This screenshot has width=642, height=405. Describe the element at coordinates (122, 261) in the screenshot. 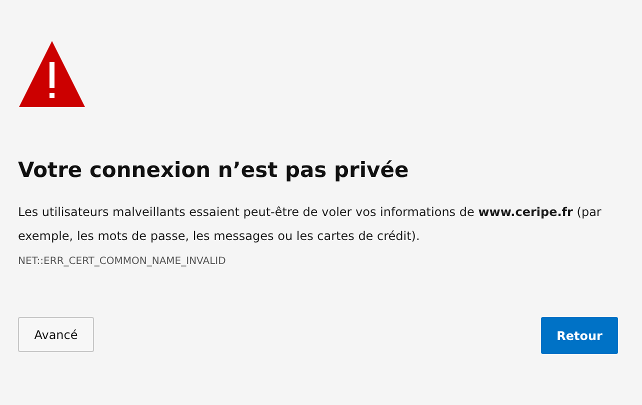

I see `error-code: NET::ERR_CERT_COMMON_NAME_INVALID` at that location.